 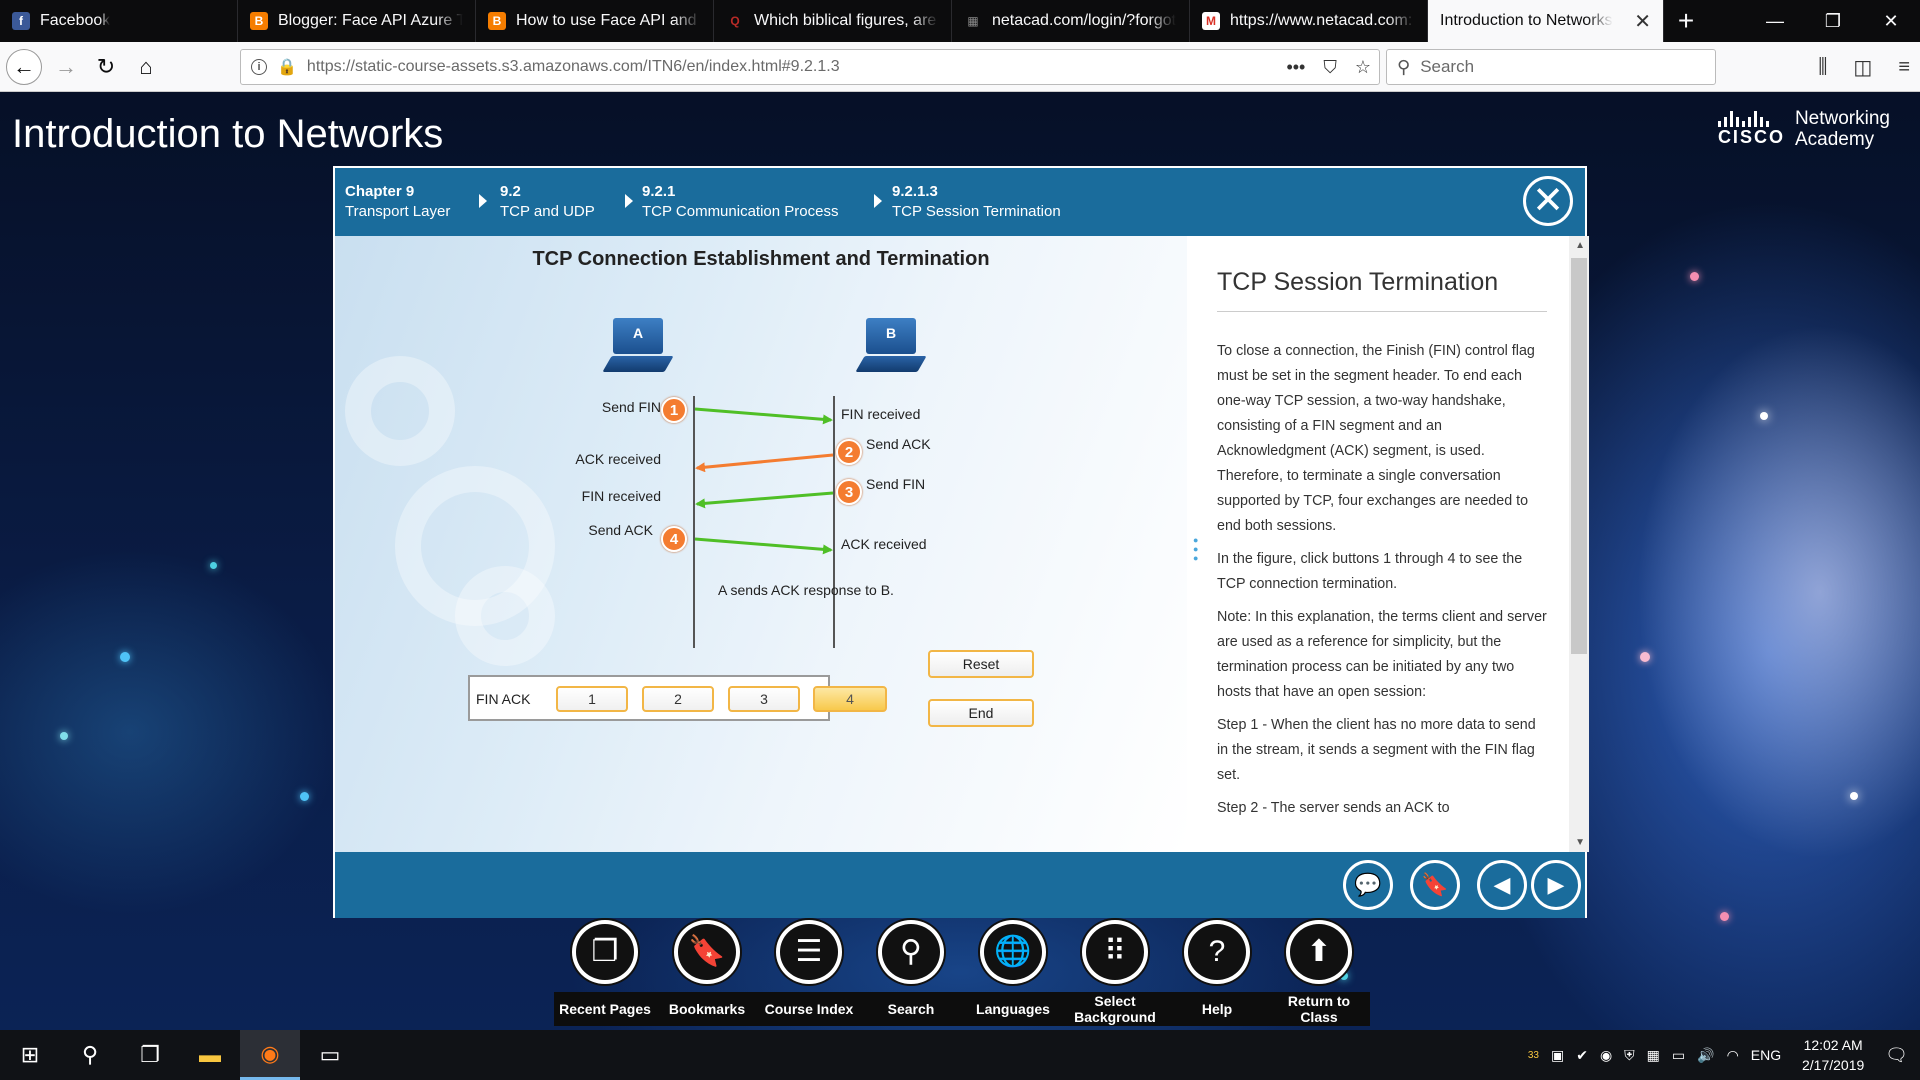 What do you see at coordinates (960, 885) in the screenshot?
I see `module-bottom-bar: 💬 🔖 ◀ ▶` at bounding box center [960, 885].